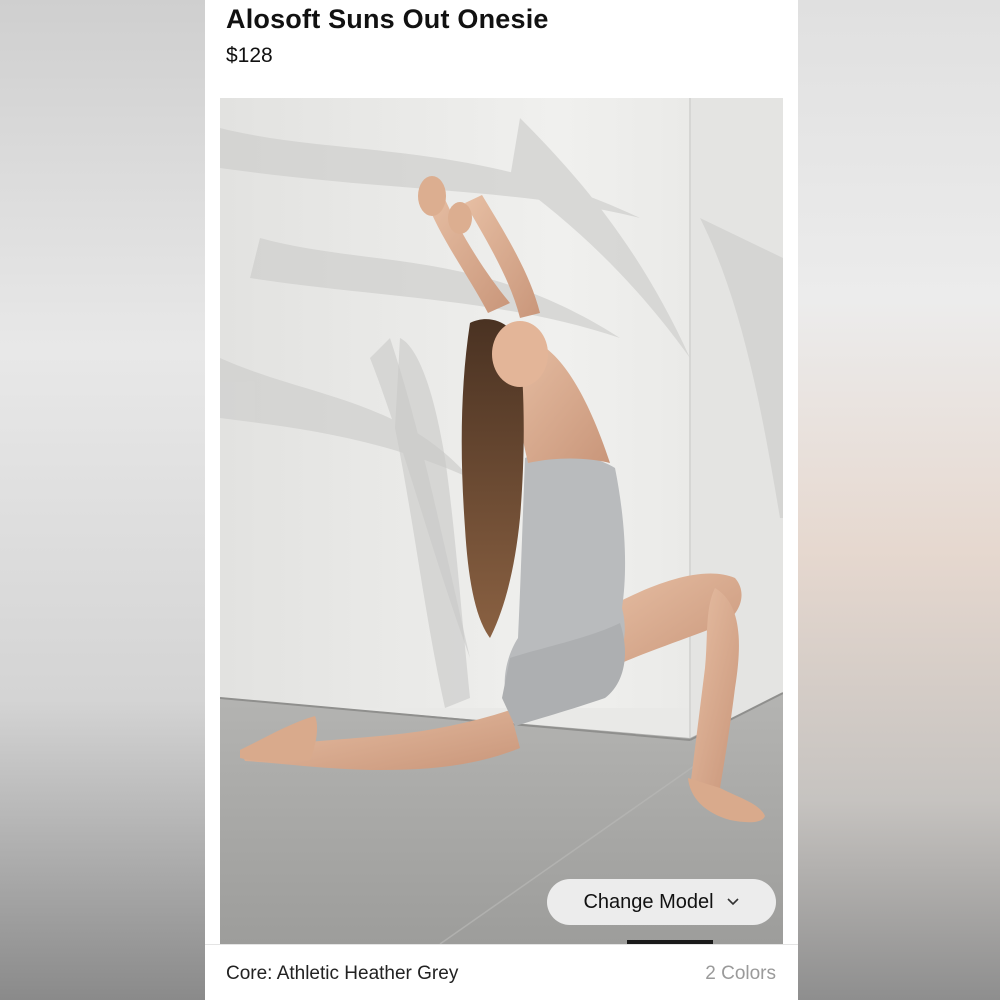 Image resolution: width=1000 pixels, height=1000 pixels. I want to click on color-selector-bar: Core: Athletic Heather Grey 2 Colors, so click(501, 972).